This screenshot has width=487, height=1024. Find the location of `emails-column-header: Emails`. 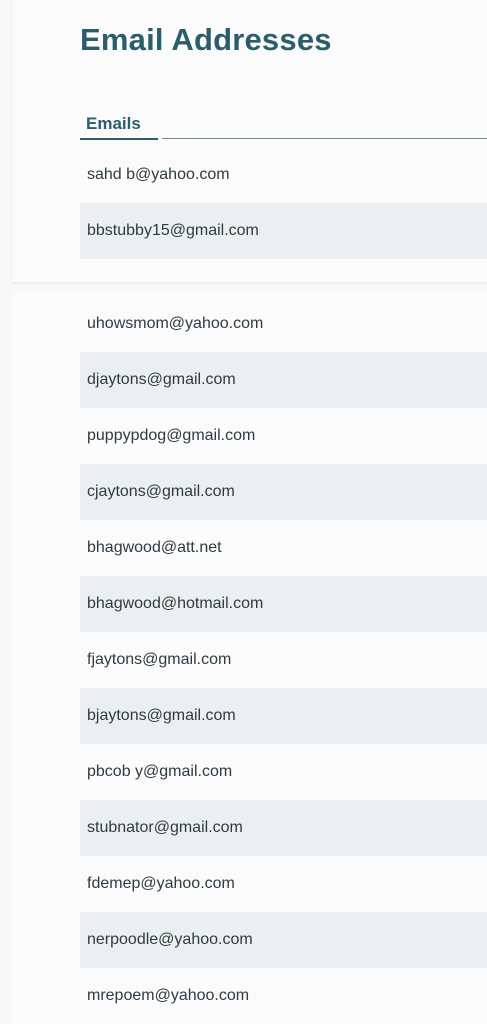

emails-column-header: Emails is located at coordinates (119, 125).